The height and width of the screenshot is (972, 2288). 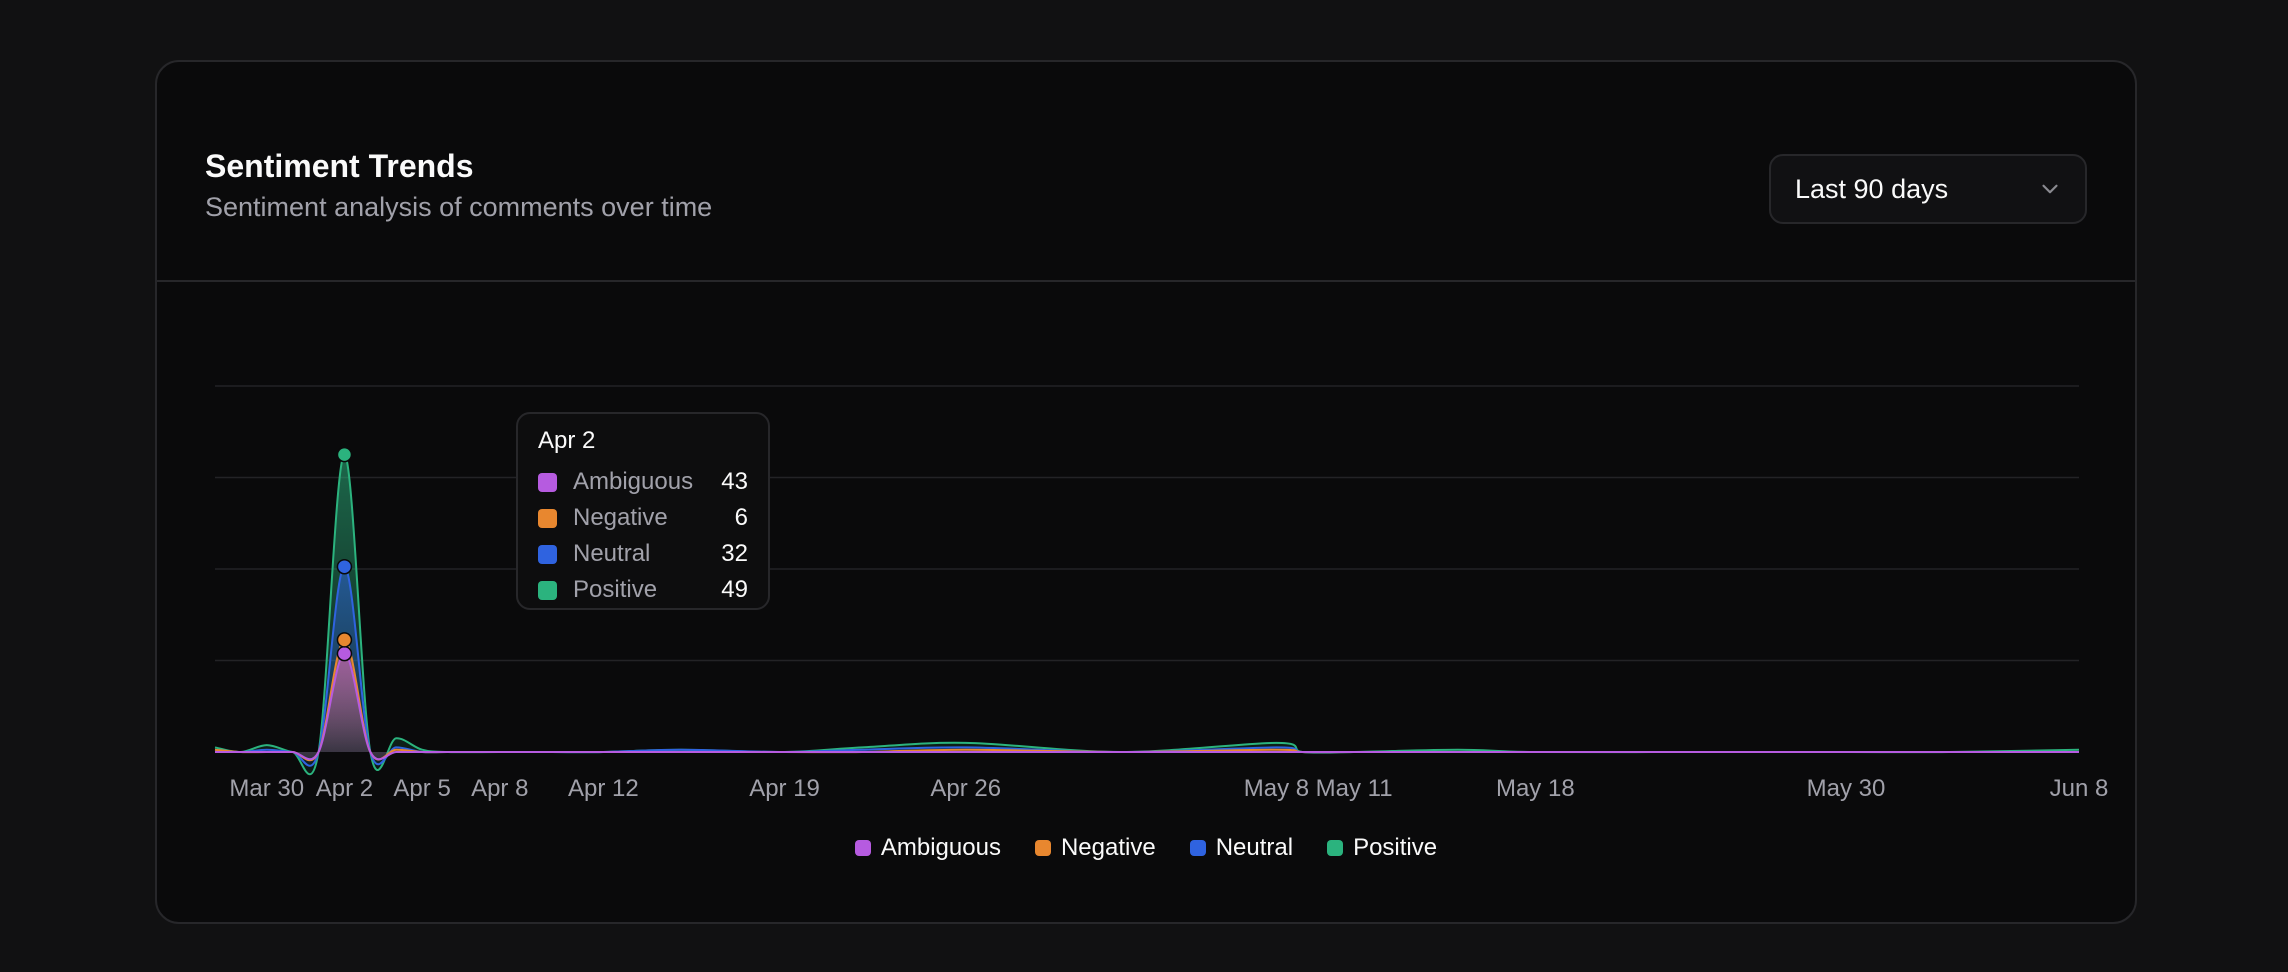 I want to click on x-tick-label: May 30, so click(x=1846, y=788).